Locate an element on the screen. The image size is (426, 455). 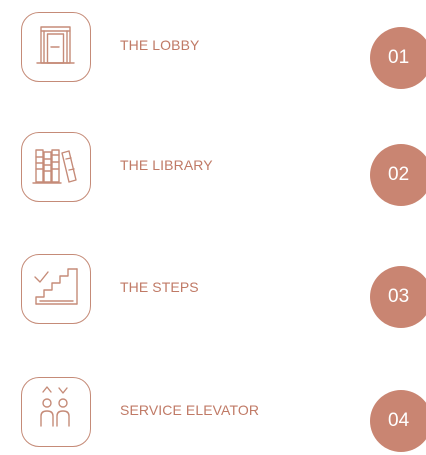
number-badge-02: 02 is located at coordinates (398, 175).